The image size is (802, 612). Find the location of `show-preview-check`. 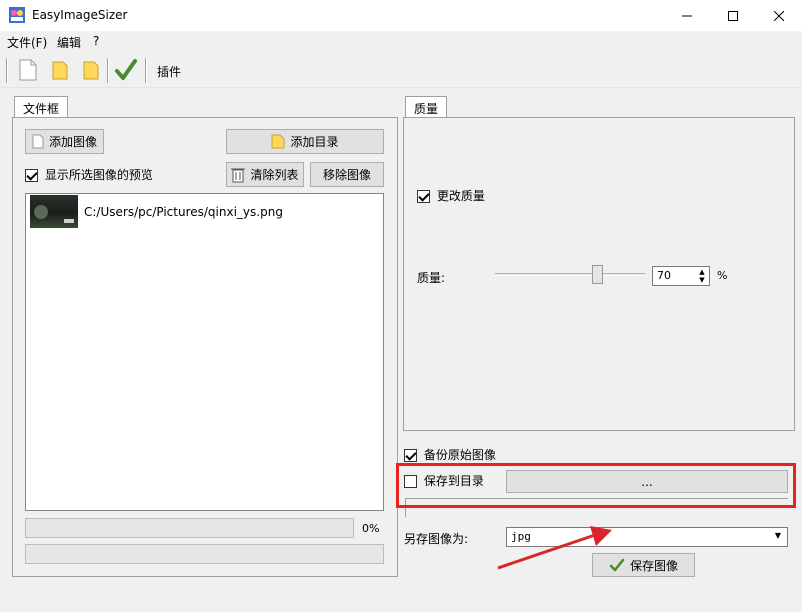

show-preview-check is located at coordinates (31, 175).